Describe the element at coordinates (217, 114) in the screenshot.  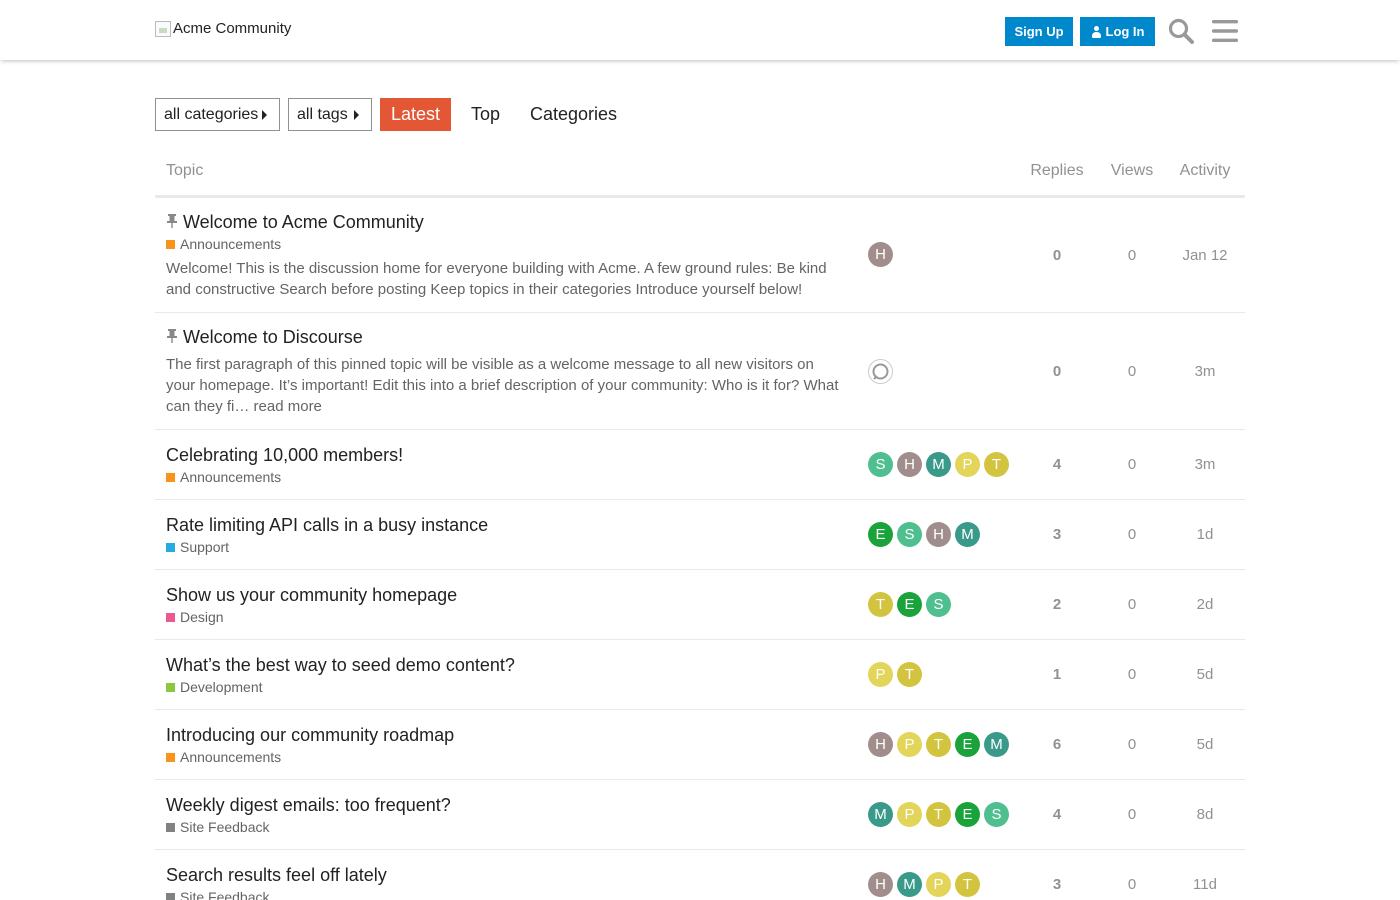
I see `category-dropdown: all categories` at that location.